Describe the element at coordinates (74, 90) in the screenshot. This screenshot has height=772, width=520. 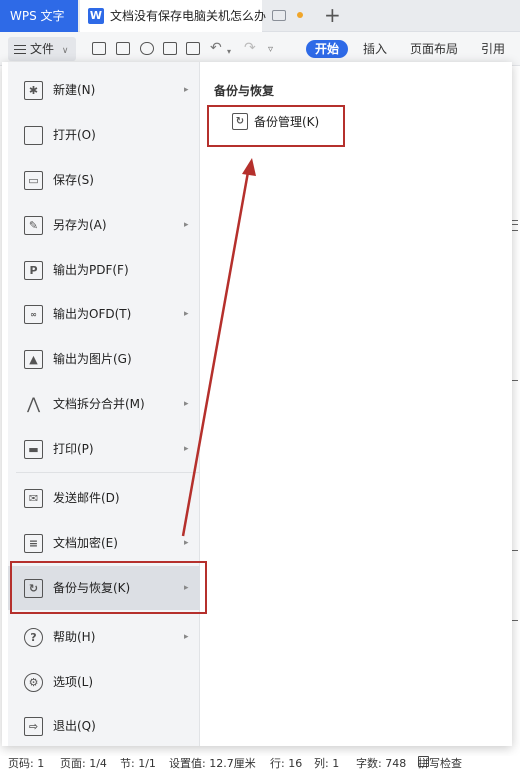
I see `menu-item-label: 新建(N)` at that location.